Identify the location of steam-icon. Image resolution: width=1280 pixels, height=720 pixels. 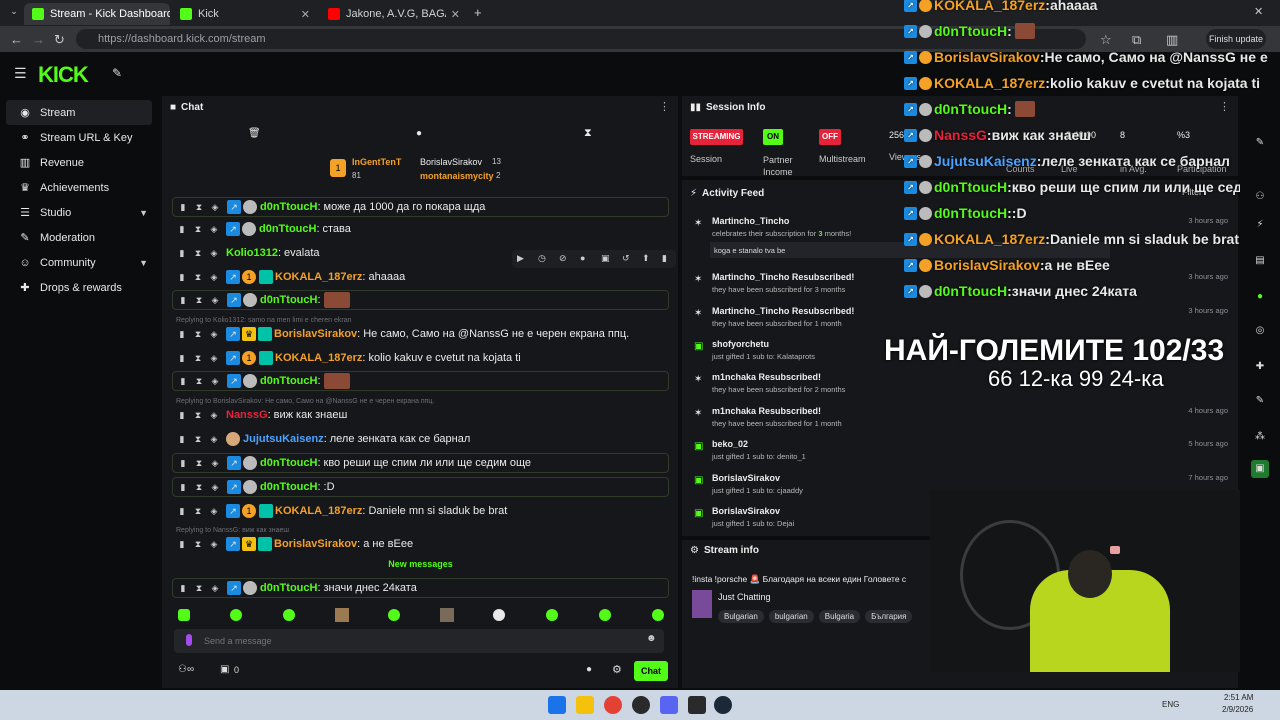
(723, 705).